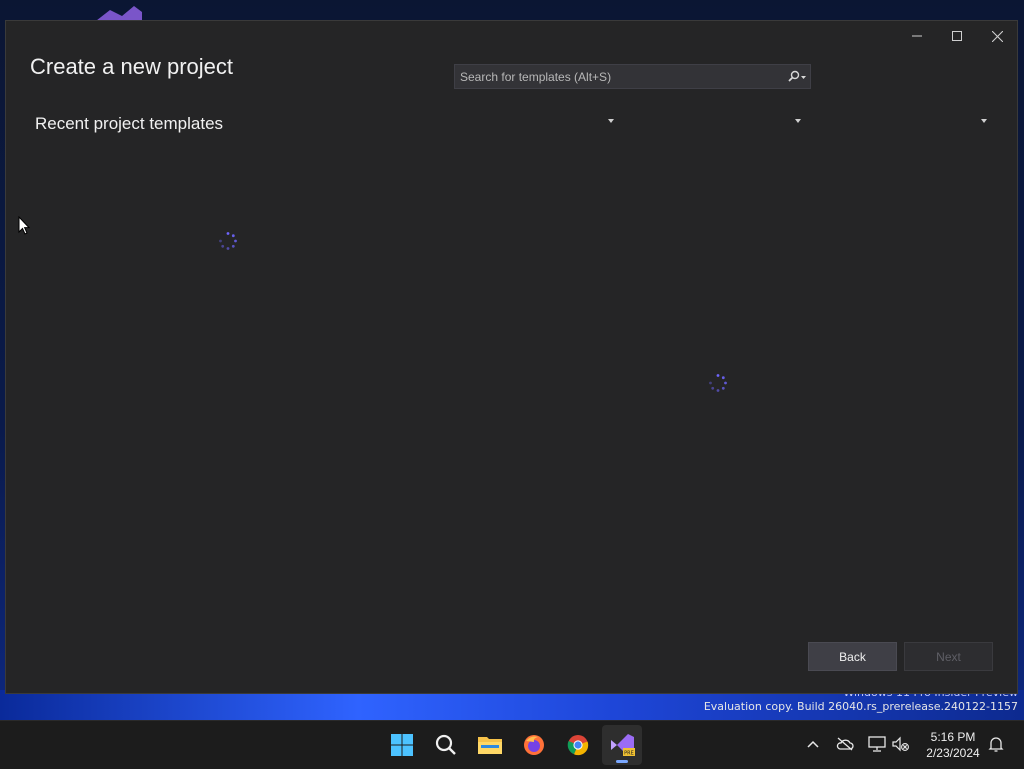  I want to click on bell-icon, so click(996, 744).